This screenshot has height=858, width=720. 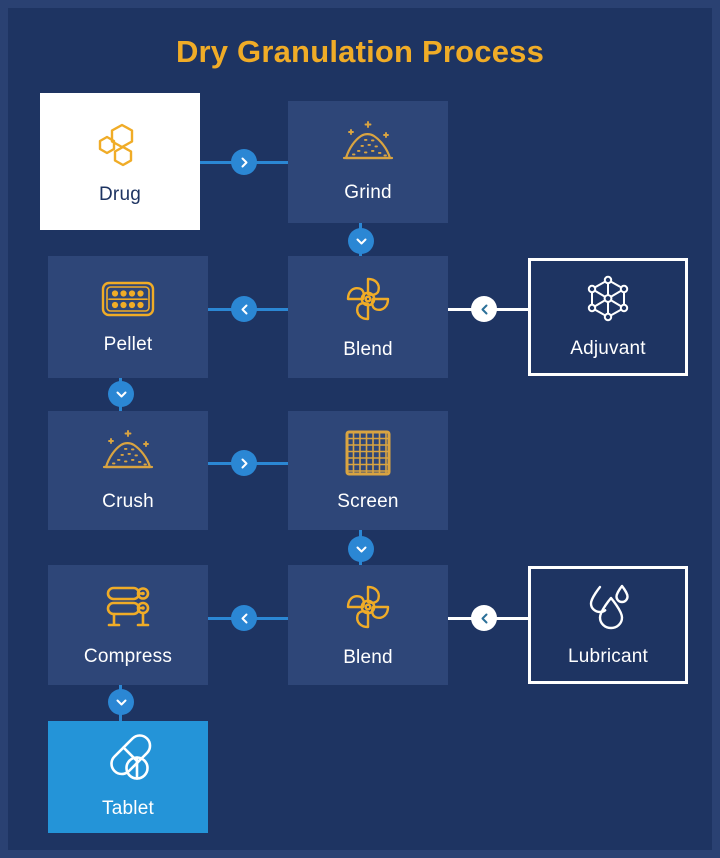 What do you see at coordinates (128, 501) in the screenshot?
I see `node-label: Crush` at bounding box center [128, 501].